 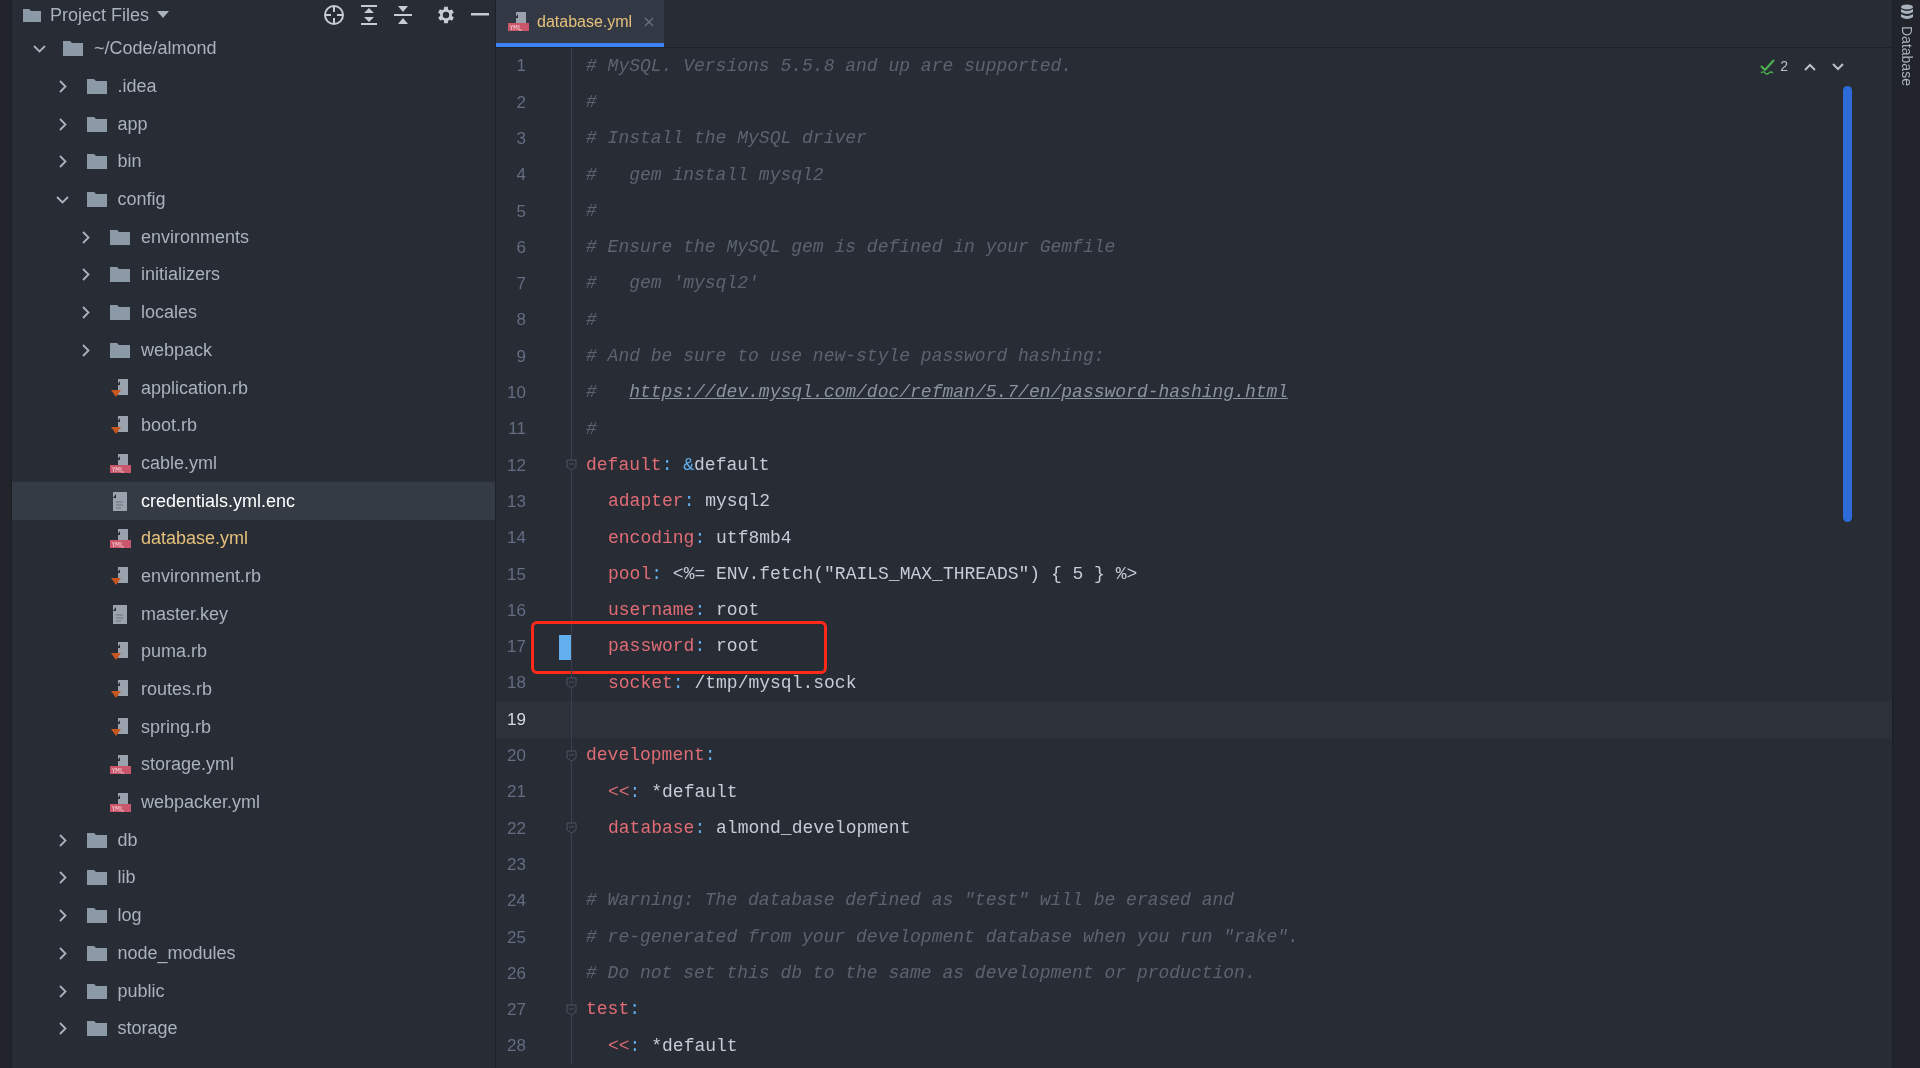 What do you see at coordinates (185, 614) in the screenshot?
I see `tree-item-label: master.key` at bounding box center [185, 614].